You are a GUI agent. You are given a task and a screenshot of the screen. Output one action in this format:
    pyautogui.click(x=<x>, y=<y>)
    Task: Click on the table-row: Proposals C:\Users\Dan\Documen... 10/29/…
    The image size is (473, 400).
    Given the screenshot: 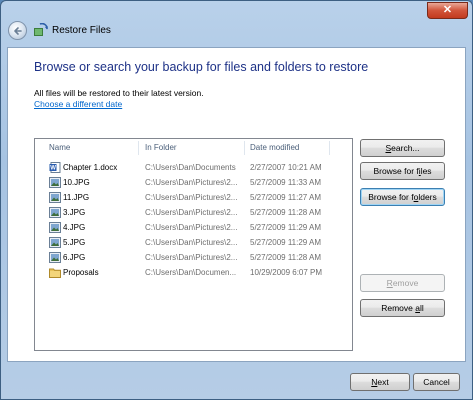 What is the action you would take?
    pyautogui.click(x=193, y=272)
    